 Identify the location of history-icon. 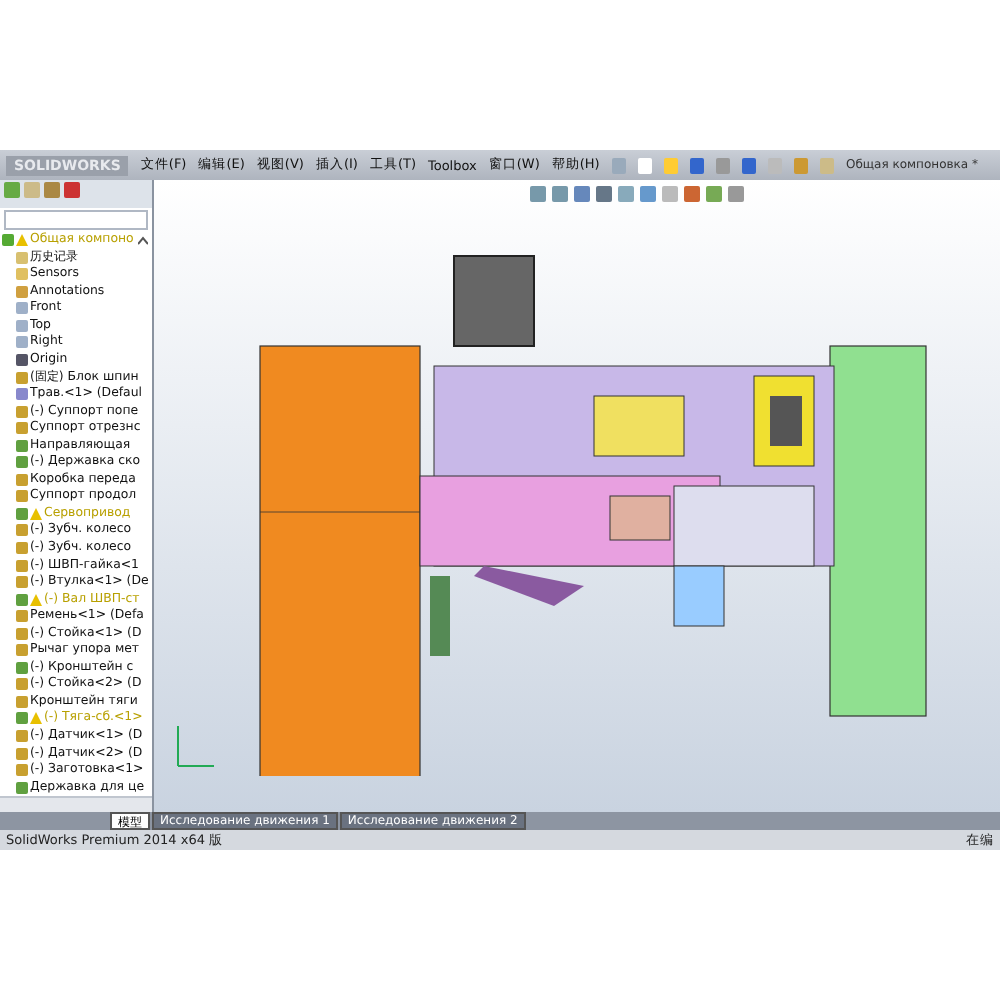
(22, 257).